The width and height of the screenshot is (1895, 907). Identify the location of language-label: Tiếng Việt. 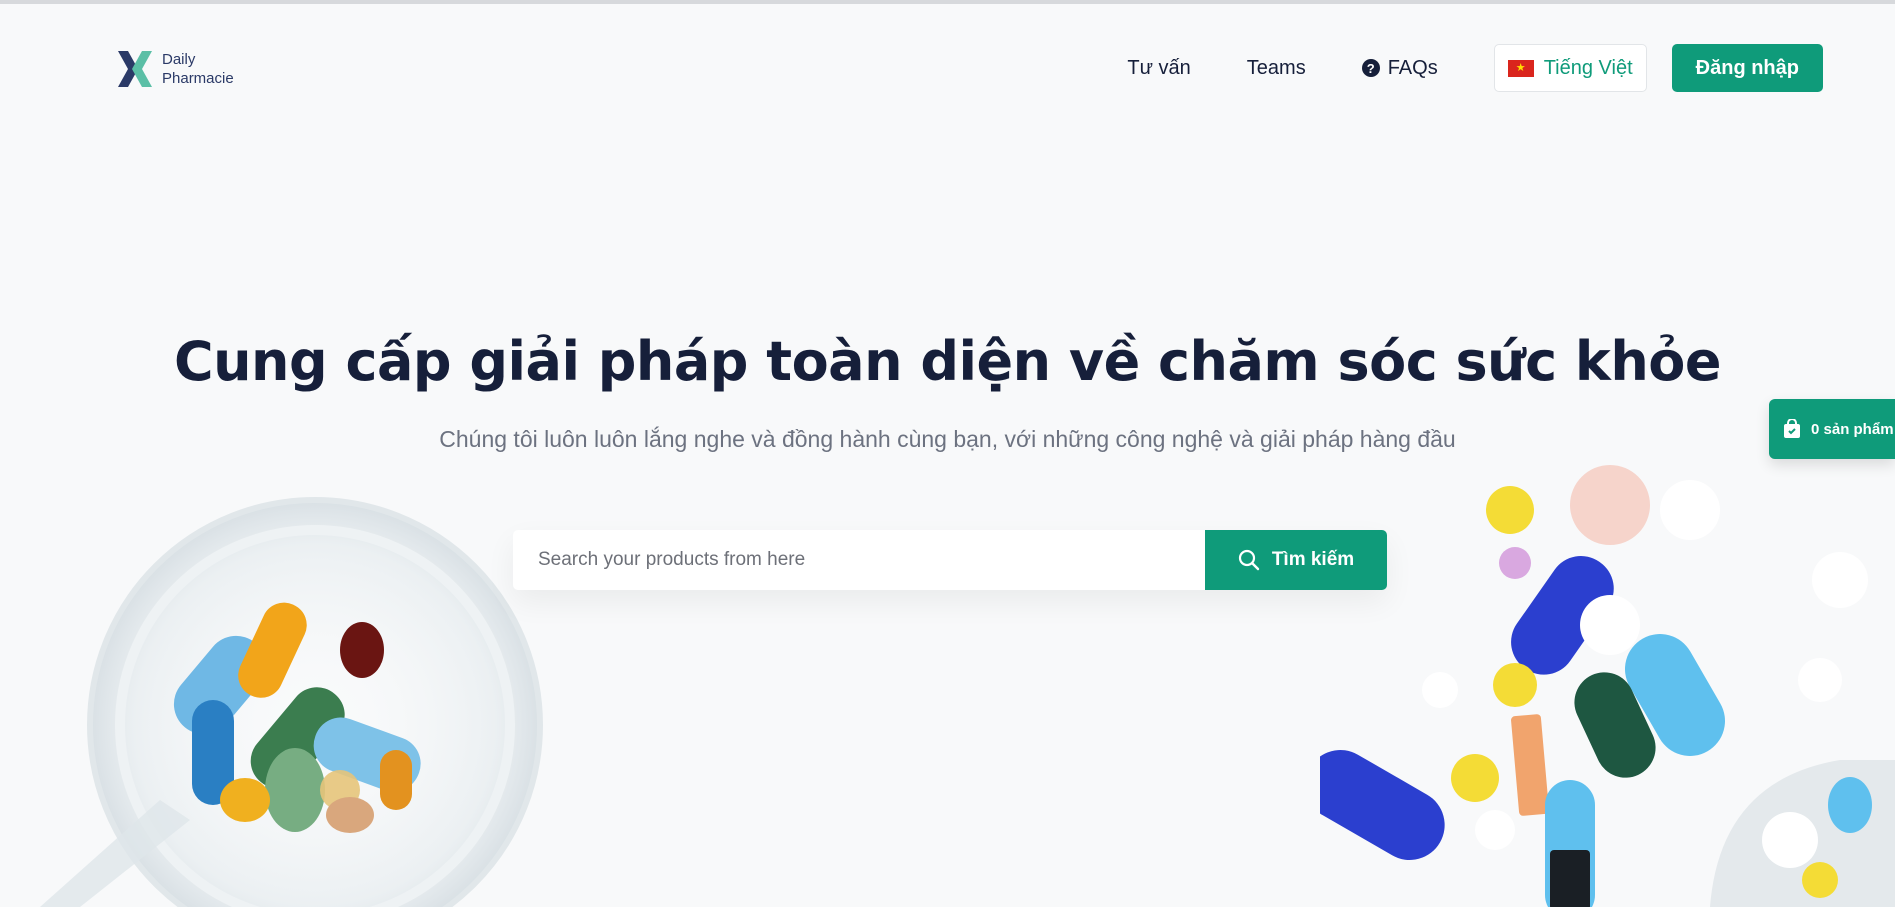
(1588, 67).